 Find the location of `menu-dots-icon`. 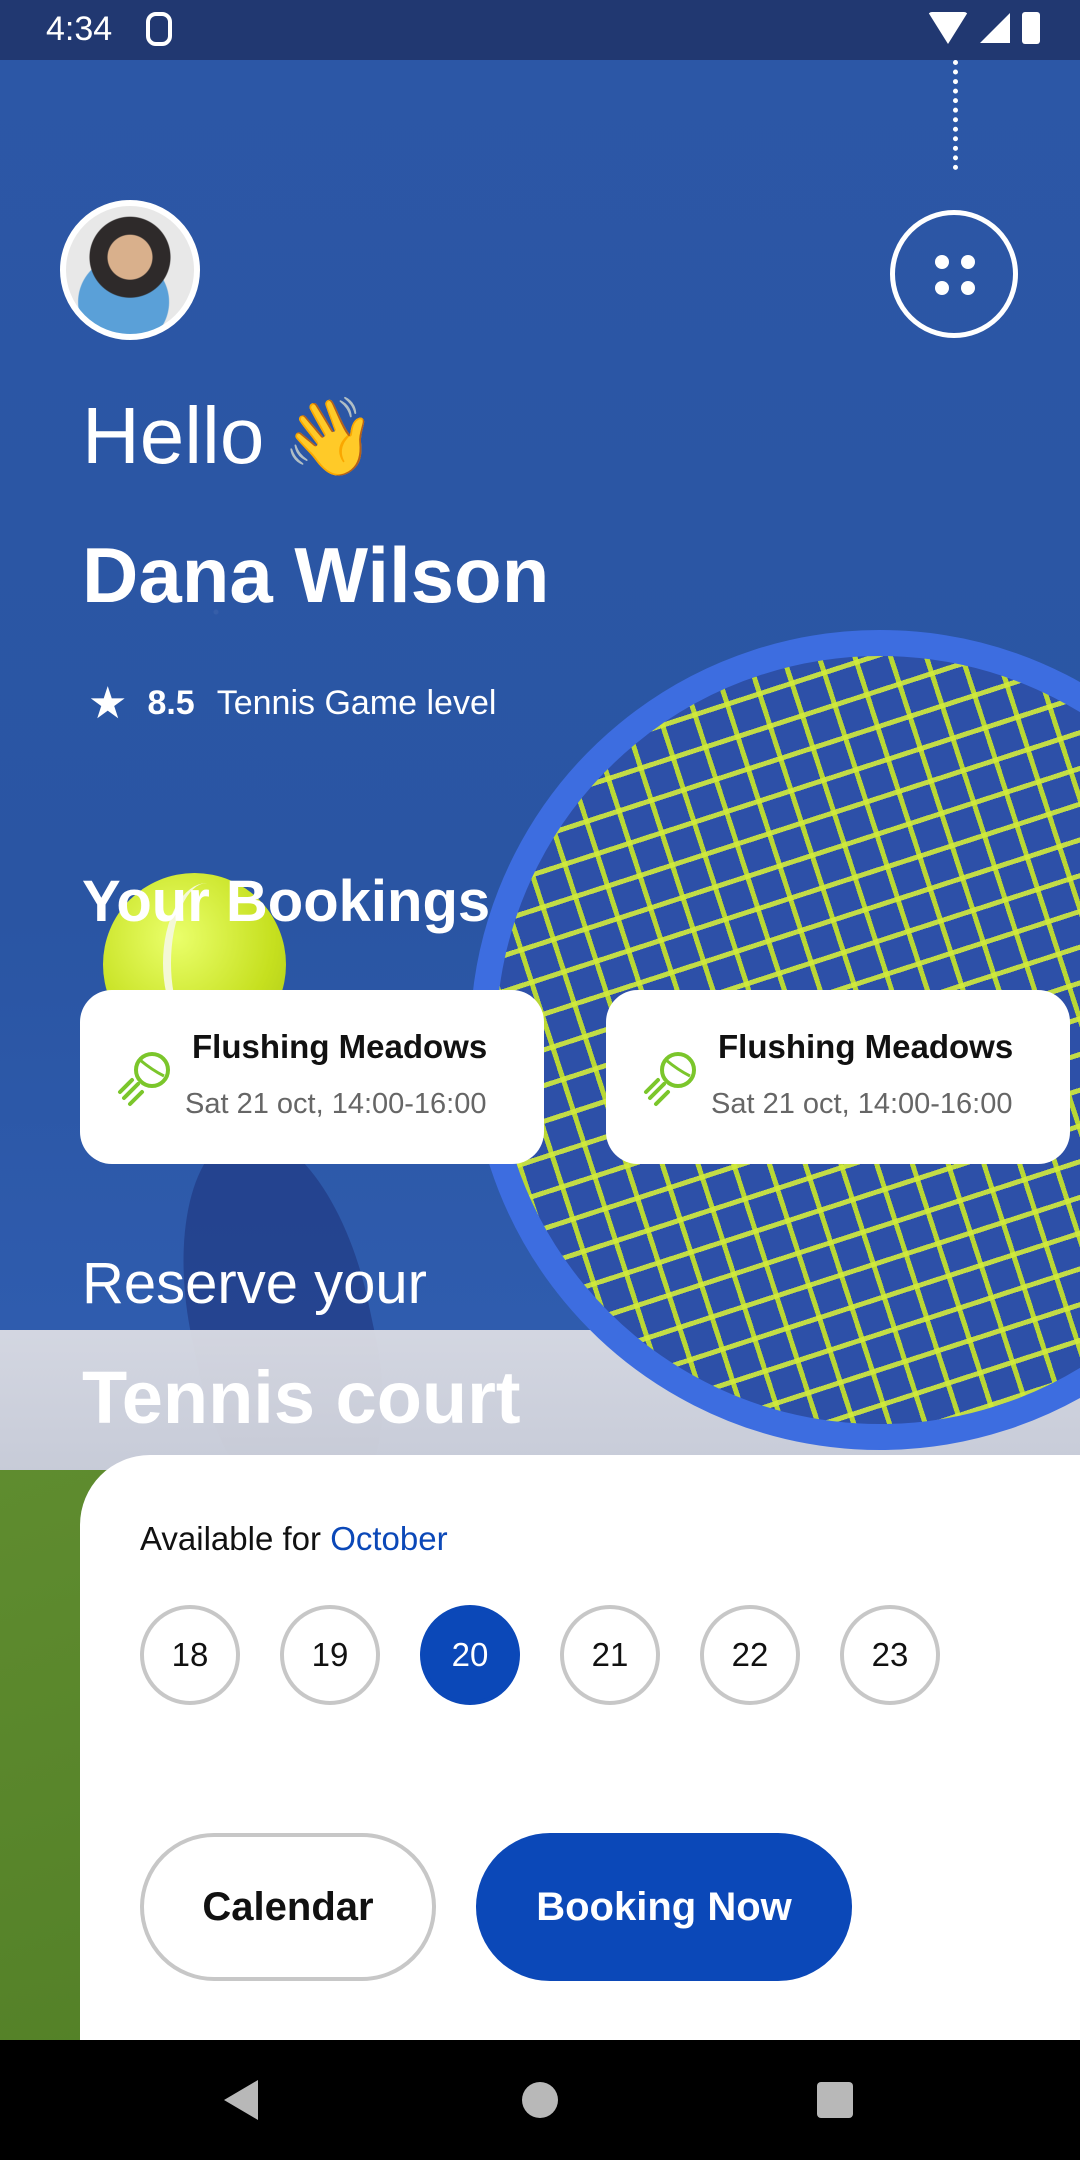

menu-dots-icon is located at coordinates (942, 262).